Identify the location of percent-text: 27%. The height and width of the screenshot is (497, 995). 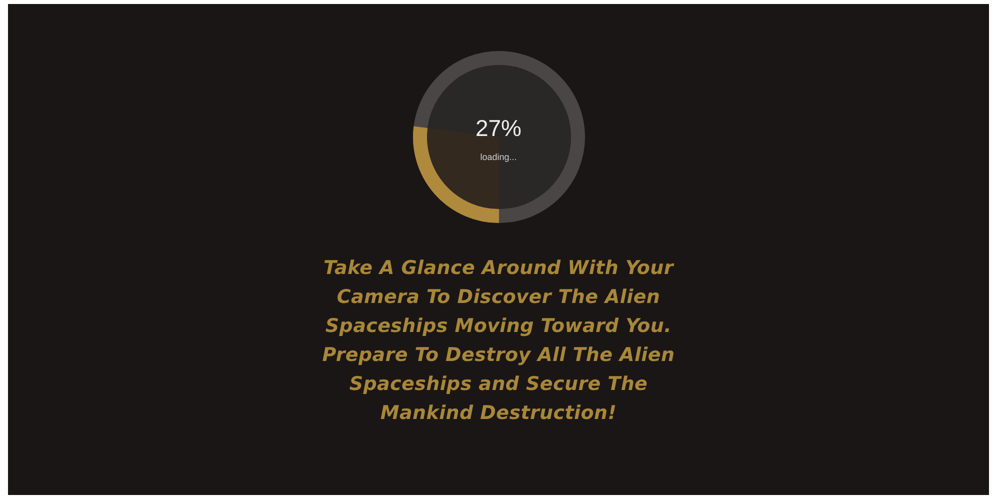
(498, 128).